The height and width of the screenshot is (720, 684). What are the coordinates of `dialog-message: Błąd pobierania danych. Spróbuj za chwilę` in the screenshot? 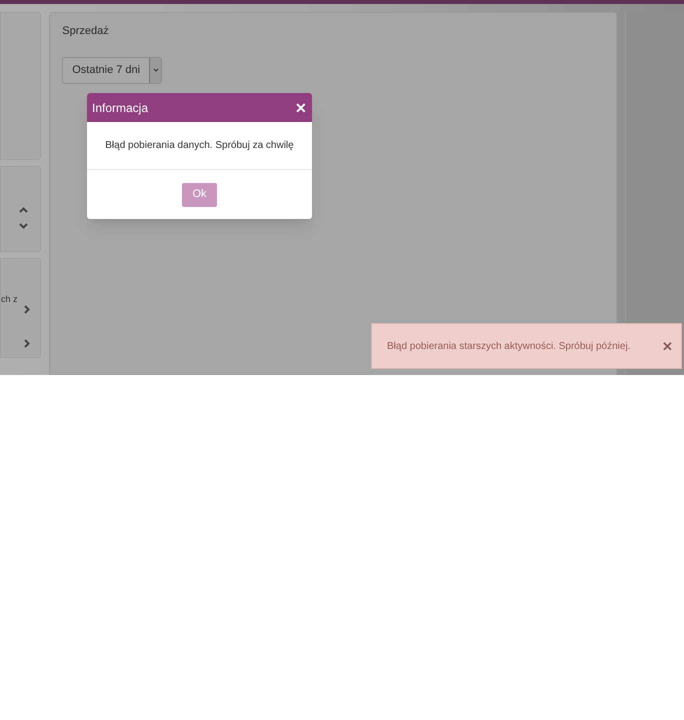 It's located at (199, 146).